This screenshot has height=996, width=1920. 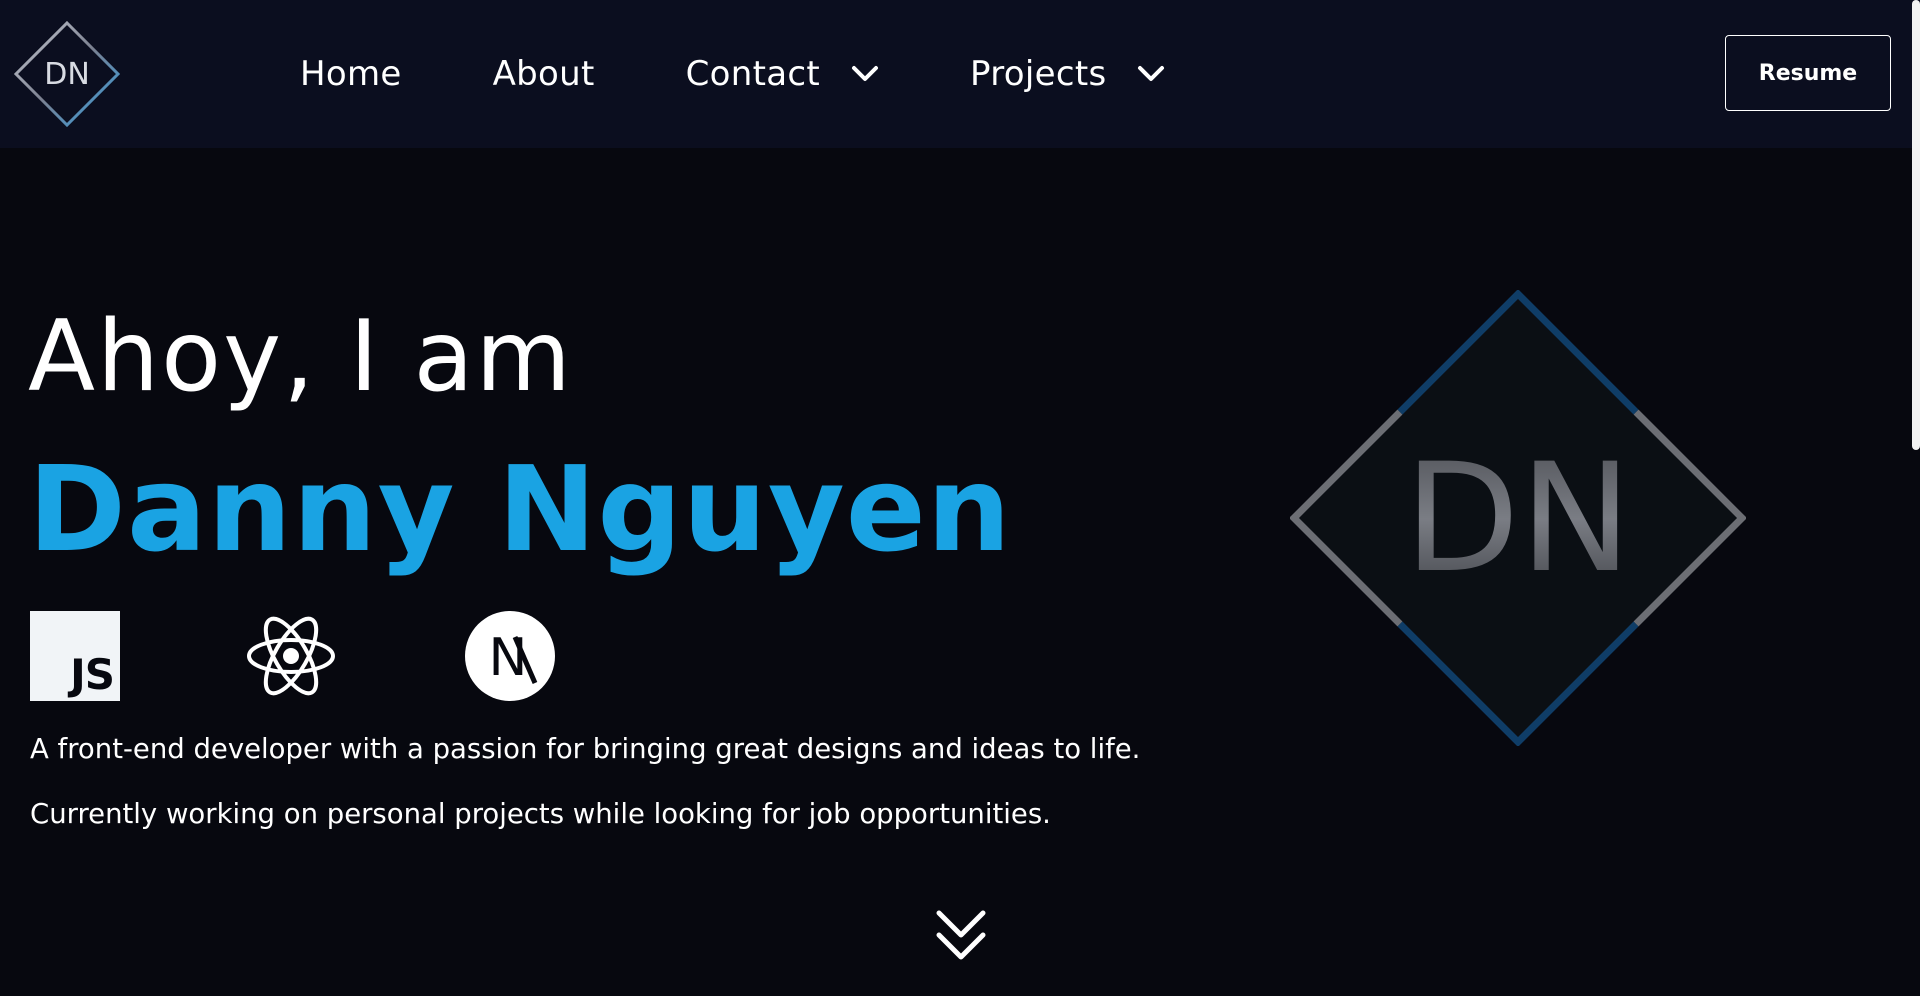 What do you see at coordinates (300, 357) in the screenshot?
I see `hero-greeting: Ahoy, I am` at bounding box center [300, 357].